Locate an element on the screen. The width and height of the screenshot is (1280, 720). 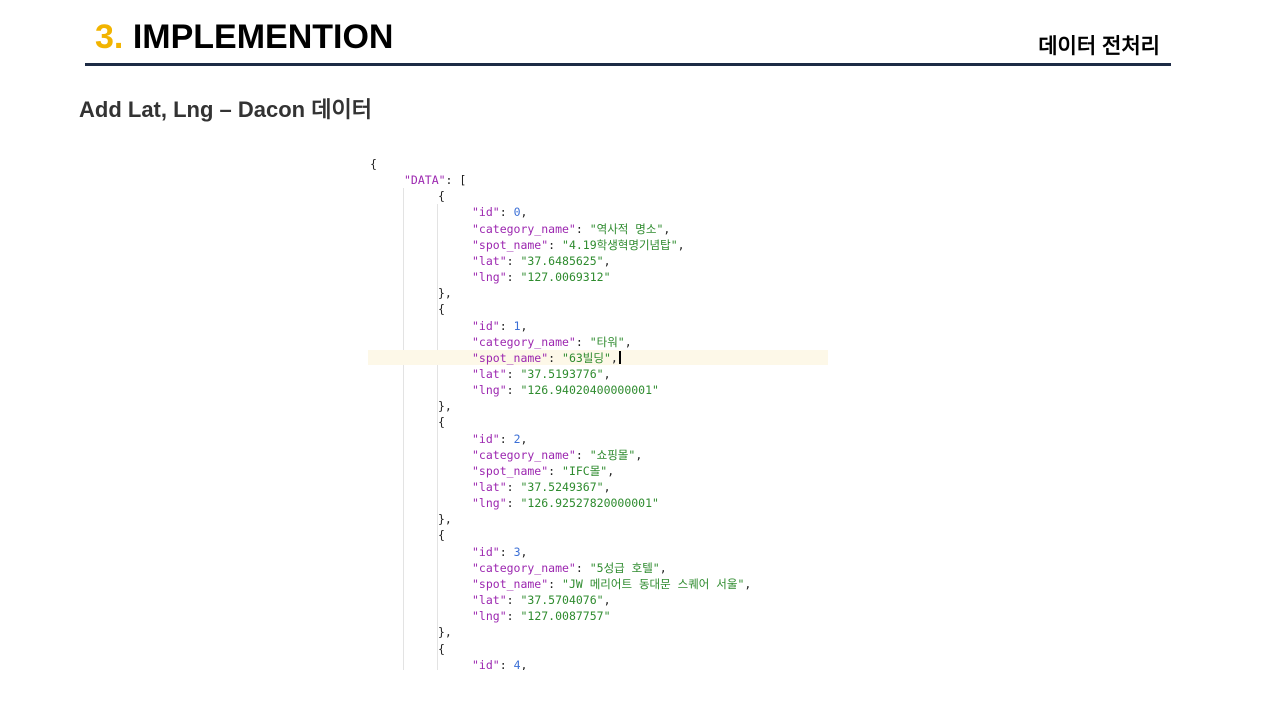
json-spot-name-value: "63빌딩" is located at coordinates (586, 357).